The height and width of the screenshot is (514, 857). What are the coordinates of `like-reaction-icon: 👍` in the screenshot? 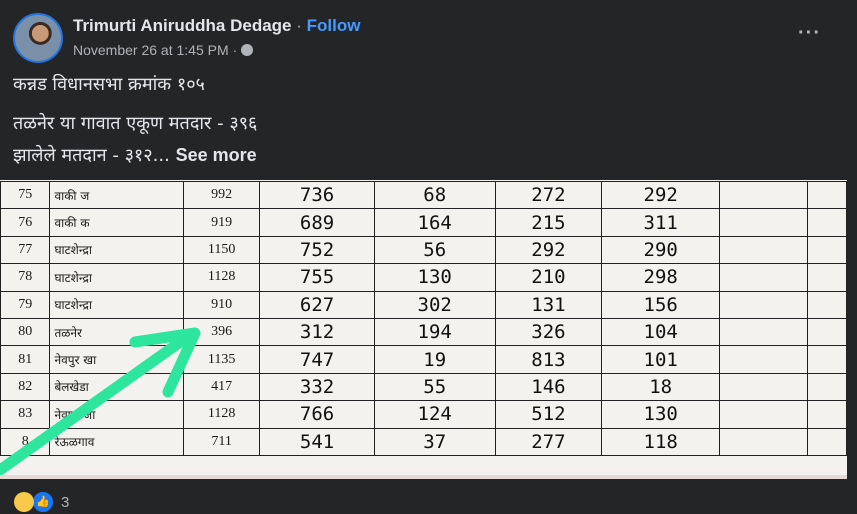 It's located at (43, 502).